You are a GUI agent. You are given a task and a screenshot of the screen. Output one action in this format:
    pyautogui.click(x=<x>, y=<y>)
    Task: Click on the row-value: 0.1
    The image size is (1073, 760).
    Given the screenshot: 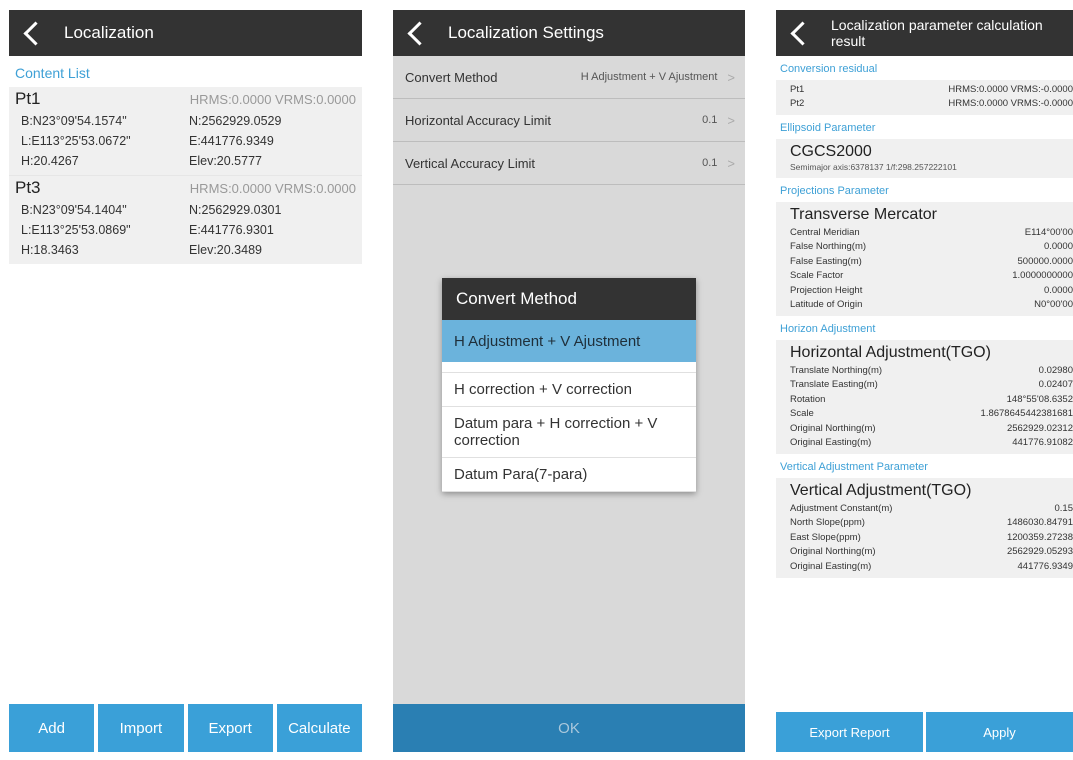 What is the action you would take?
    pyautogui.click(x=710, y=120)
    